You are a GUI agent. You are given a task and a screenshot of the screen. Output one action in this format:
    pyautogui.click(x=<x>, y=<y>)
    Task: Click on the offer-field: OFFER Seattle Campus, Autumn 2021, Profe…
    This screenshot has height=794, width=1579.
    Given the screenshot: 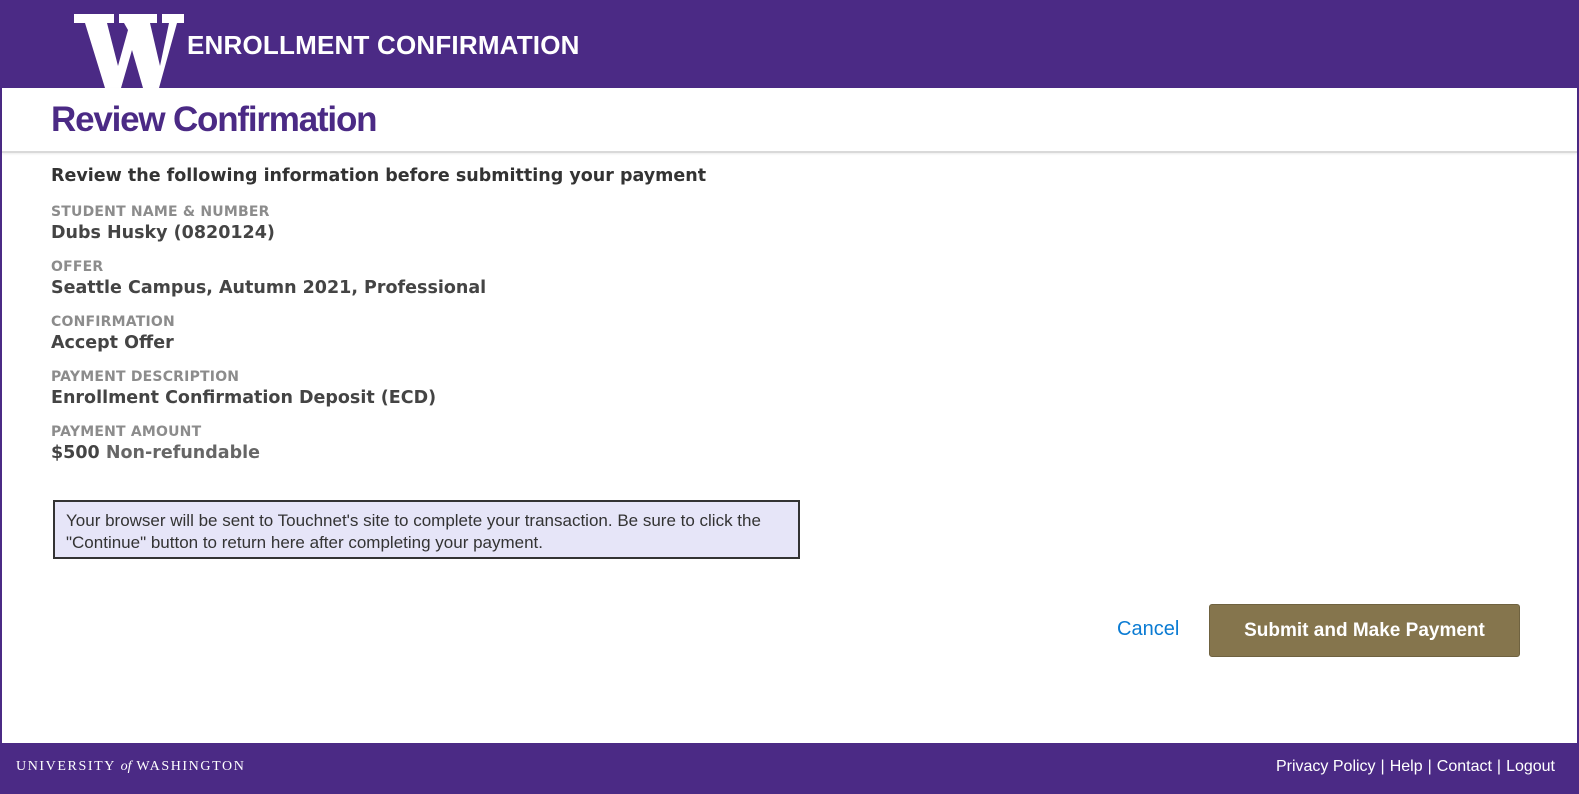 What is the action you would take?
    pyautogui.click(x=501, y=278)
    